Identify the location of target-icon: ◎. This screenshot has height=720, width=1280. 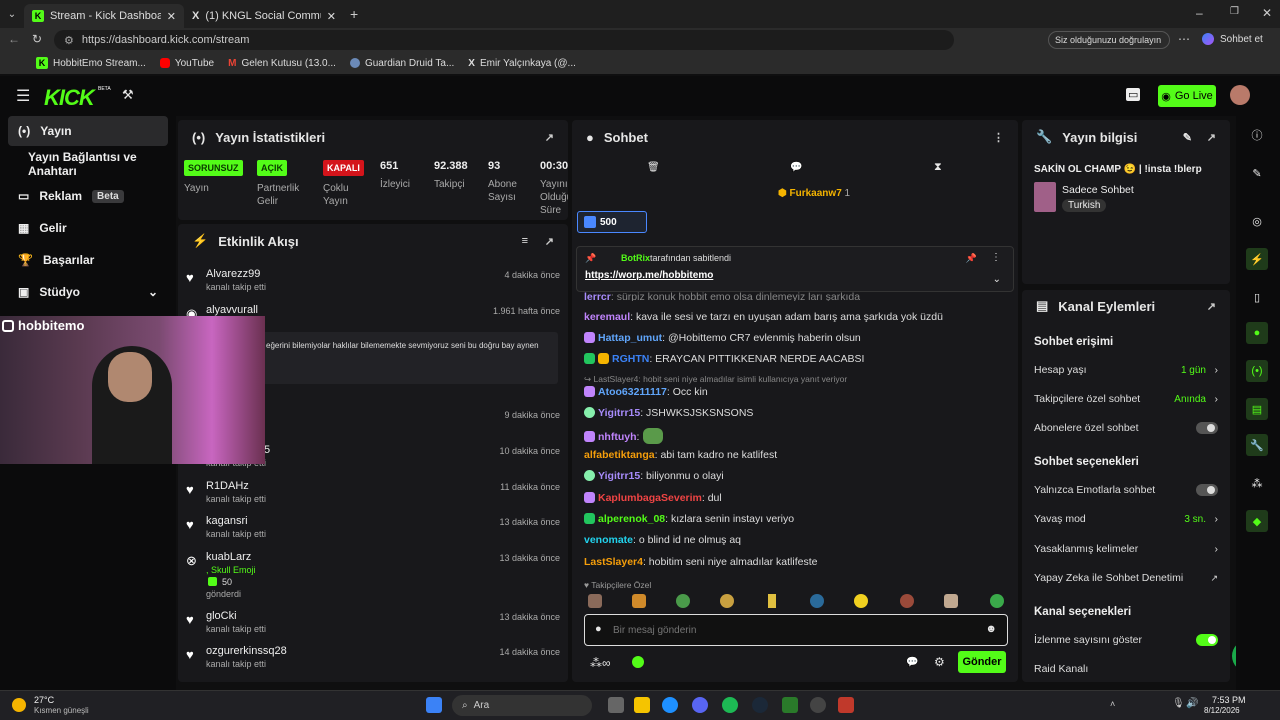
(1257, 221).